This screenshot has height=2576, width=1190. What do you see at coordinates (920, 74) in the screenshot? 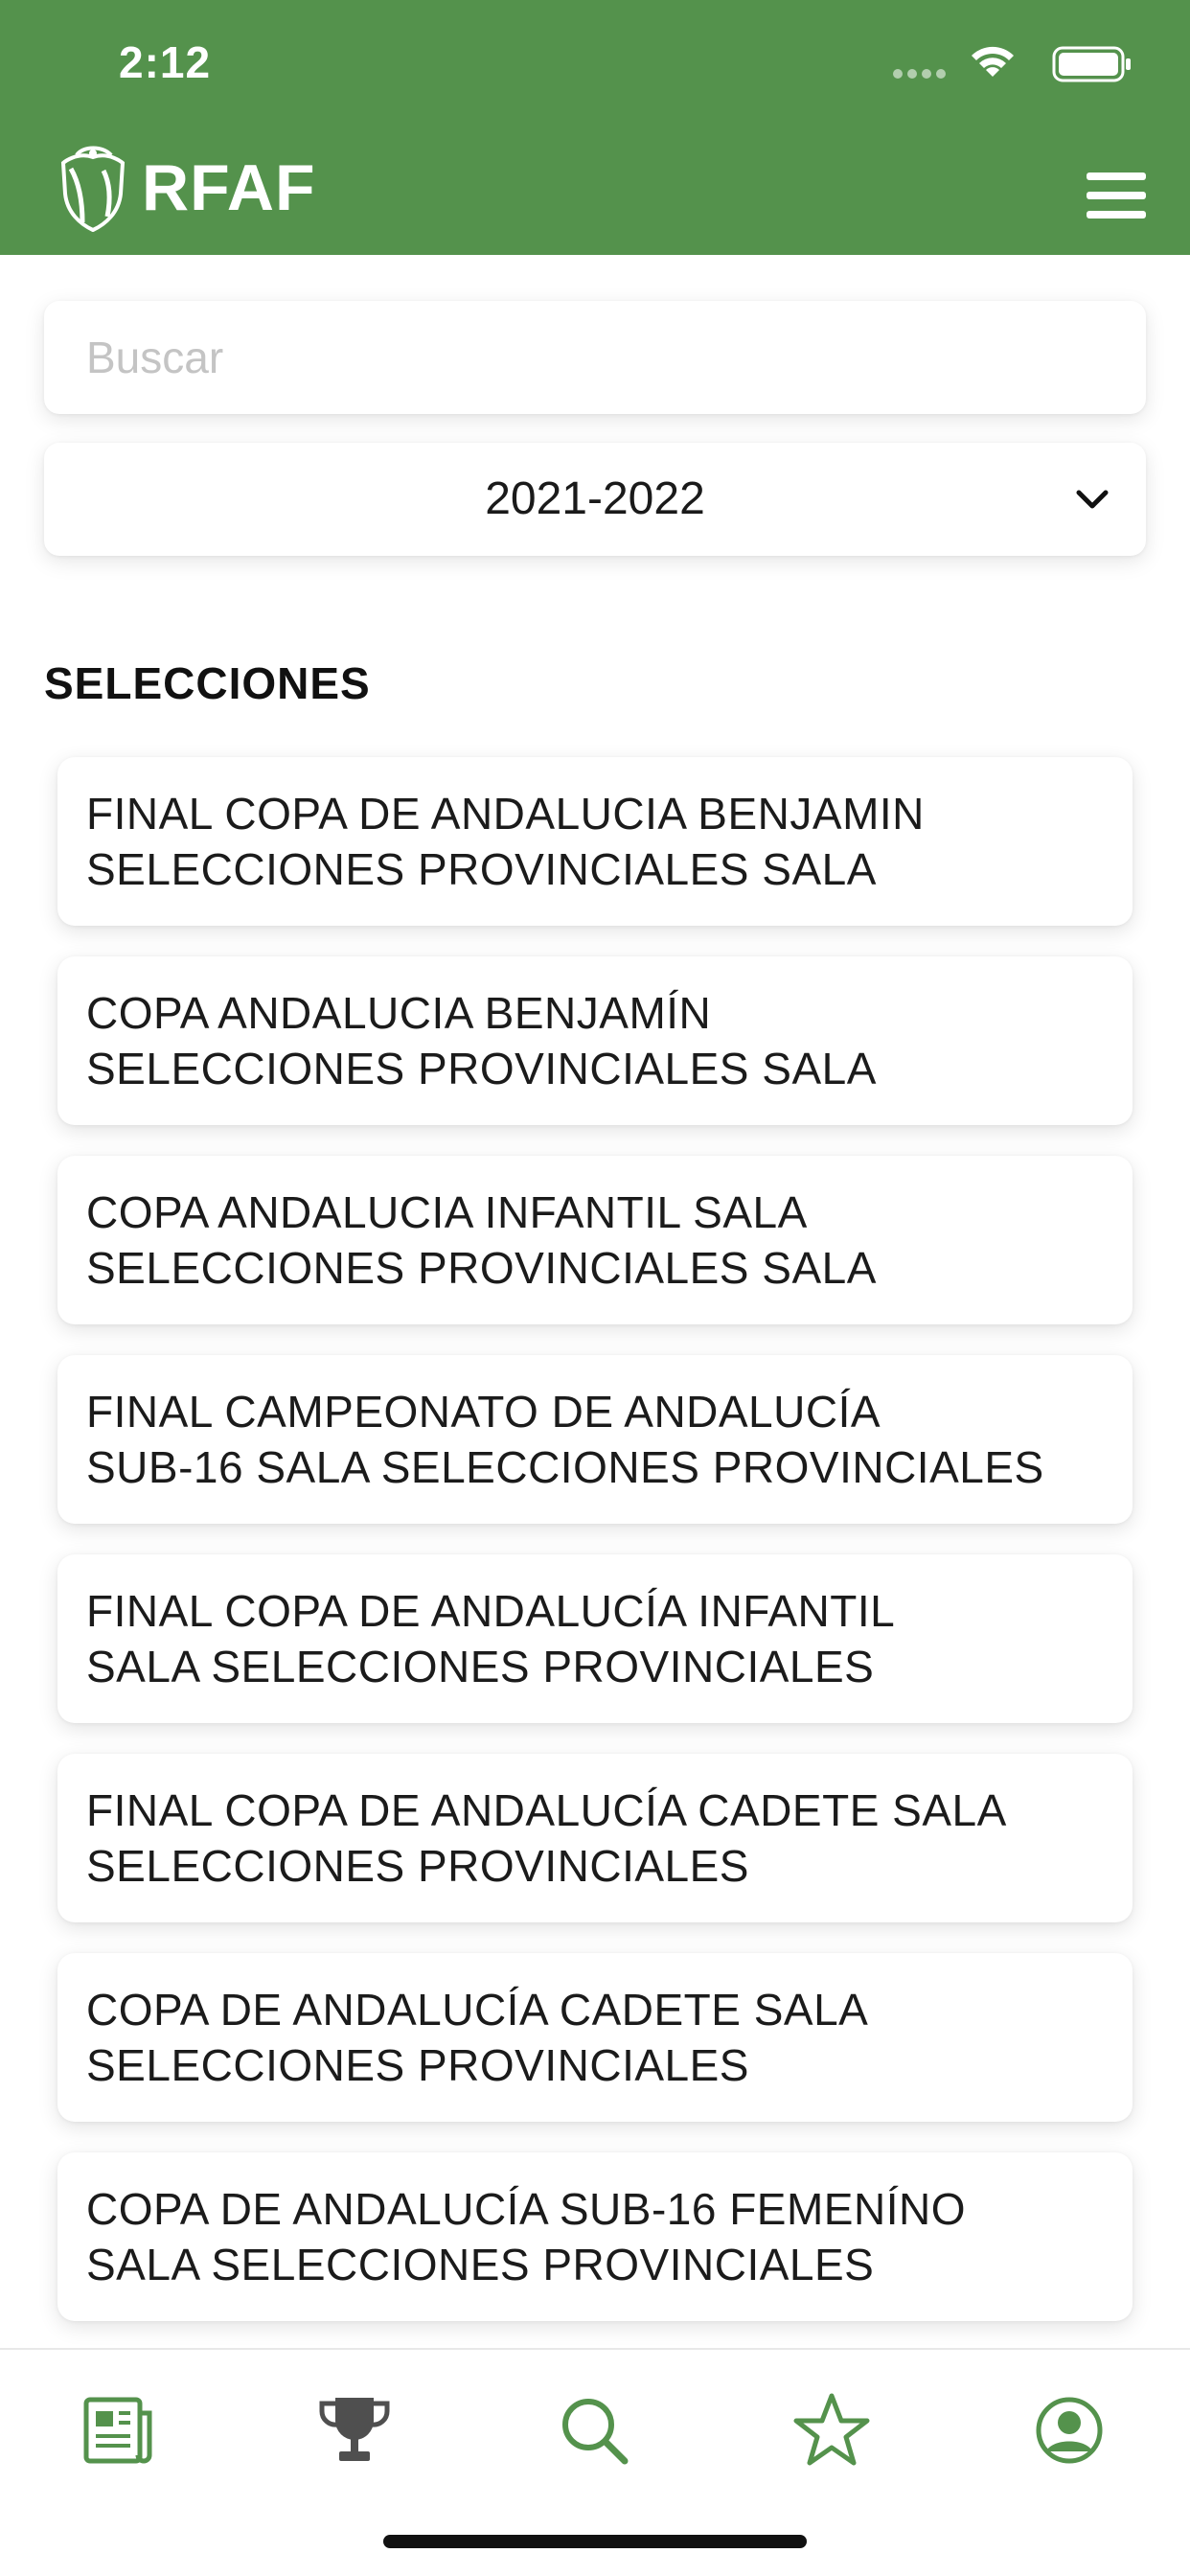
I see `cellular-signal-icon` at bounding box center [920, 74].